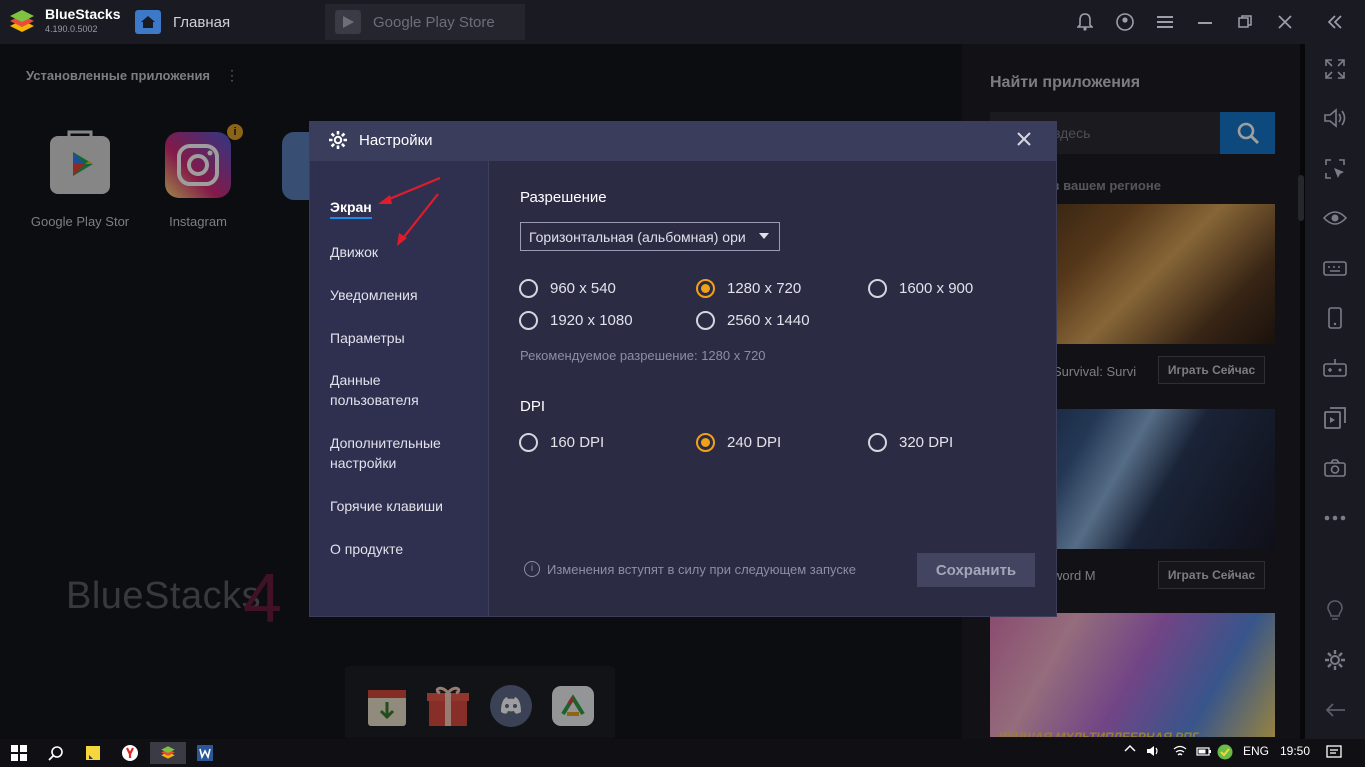 The width and height of the screenshot is (1365, 767). What do you see at coordinates (168, 753) in the screenshot?
I see `bluestacks-taskbar-icon` at bounding box center [168, 753].